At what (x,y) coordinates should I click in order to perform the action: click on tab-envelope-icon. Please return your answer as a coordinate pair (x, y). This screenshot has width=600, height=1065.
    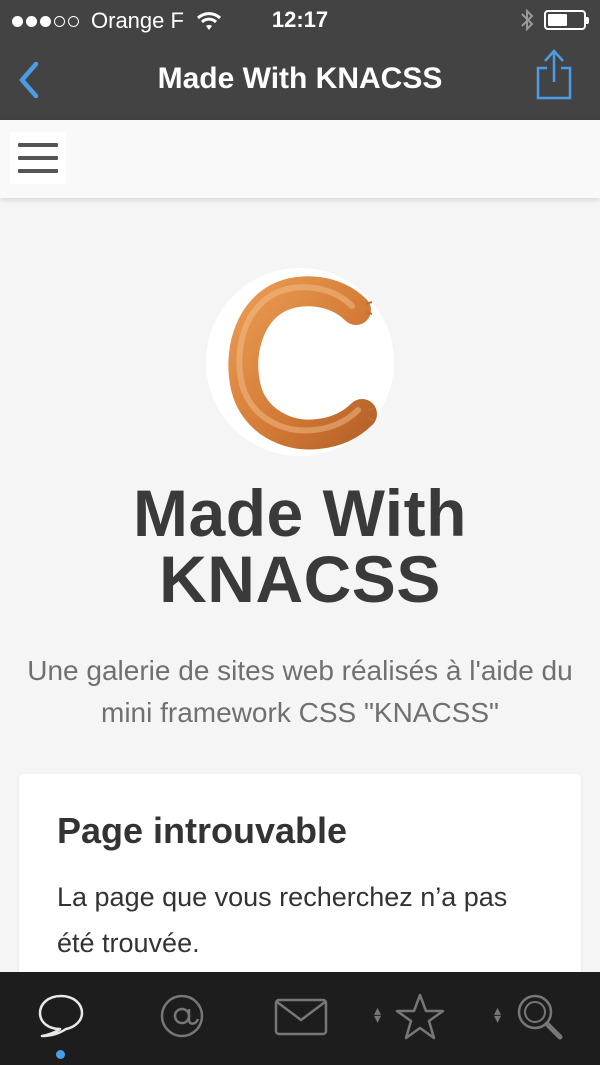
    Looking at the image, I should click on (301, 1017).